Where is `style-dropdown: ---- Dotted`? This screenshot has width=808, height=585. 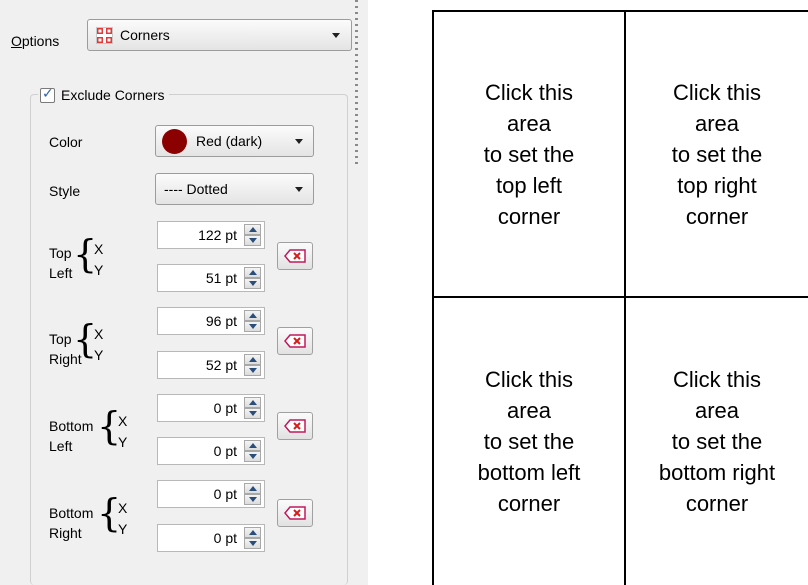
style-dropdown: ---- Dotted is located at coordinates (234, 189).